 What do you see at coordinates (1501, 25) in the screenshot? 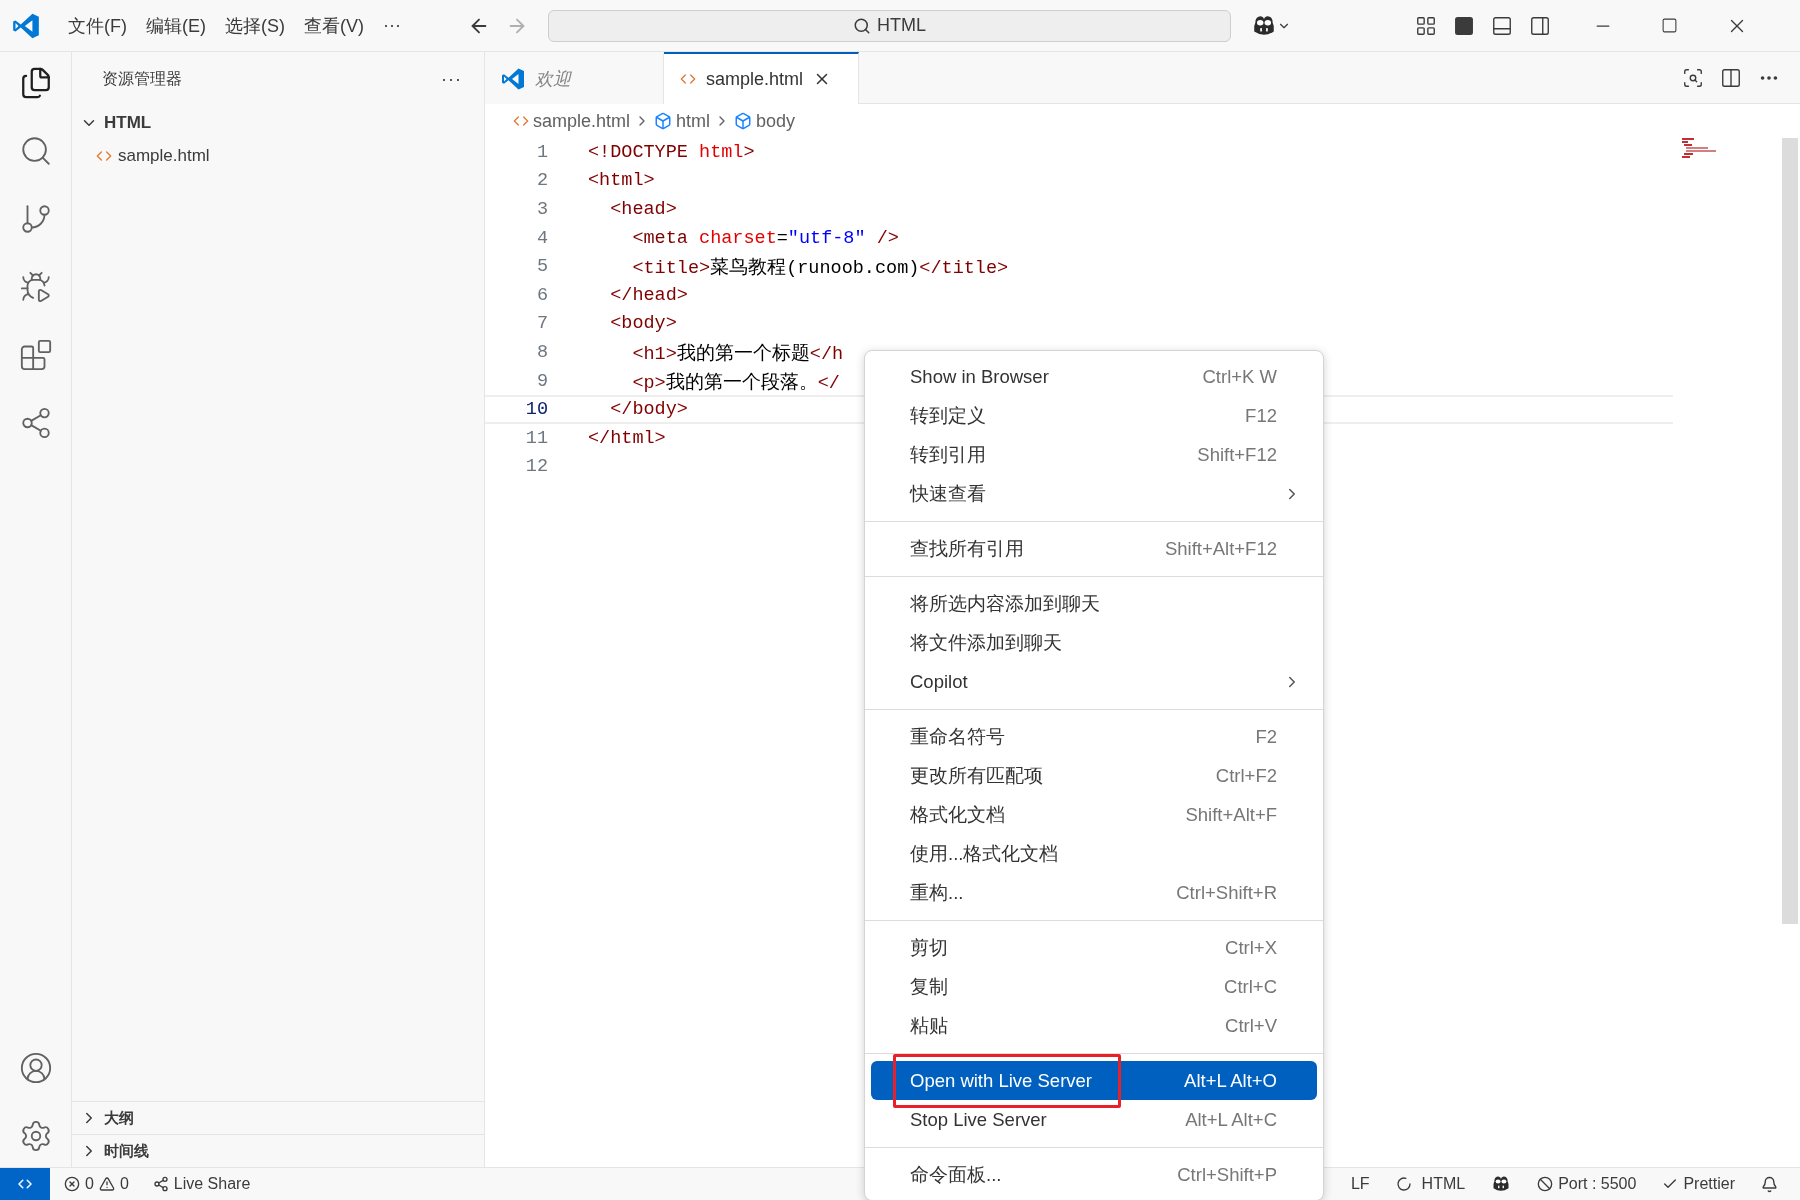
I see `panel-bottom-icon` at bounding box center [1501, 25].